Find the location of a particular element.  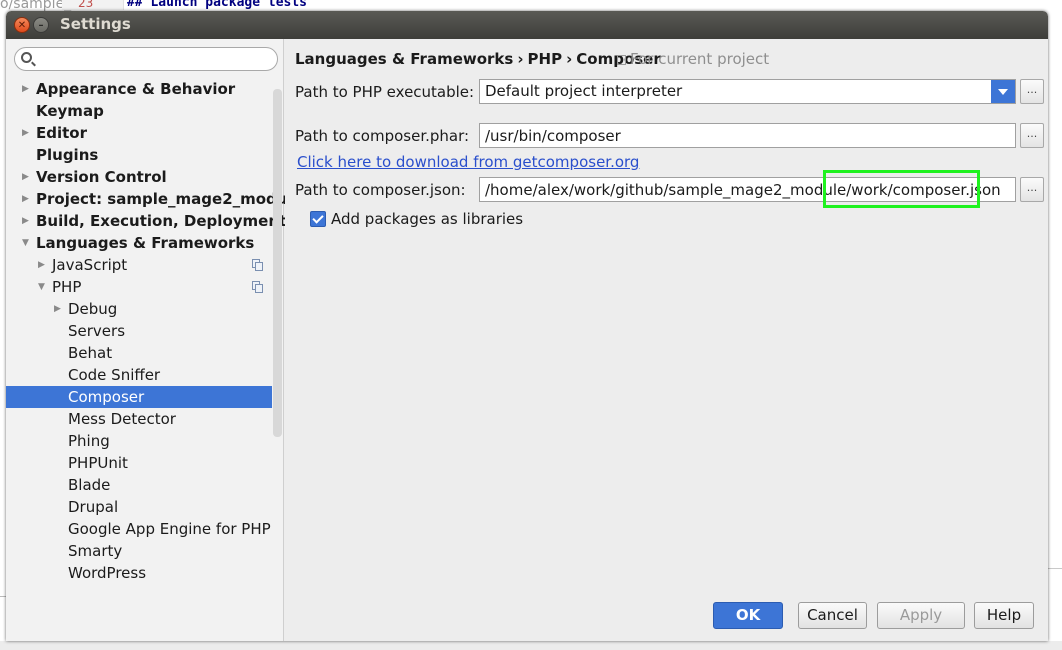

background-right-panel is located at coordinates (1055, 325).